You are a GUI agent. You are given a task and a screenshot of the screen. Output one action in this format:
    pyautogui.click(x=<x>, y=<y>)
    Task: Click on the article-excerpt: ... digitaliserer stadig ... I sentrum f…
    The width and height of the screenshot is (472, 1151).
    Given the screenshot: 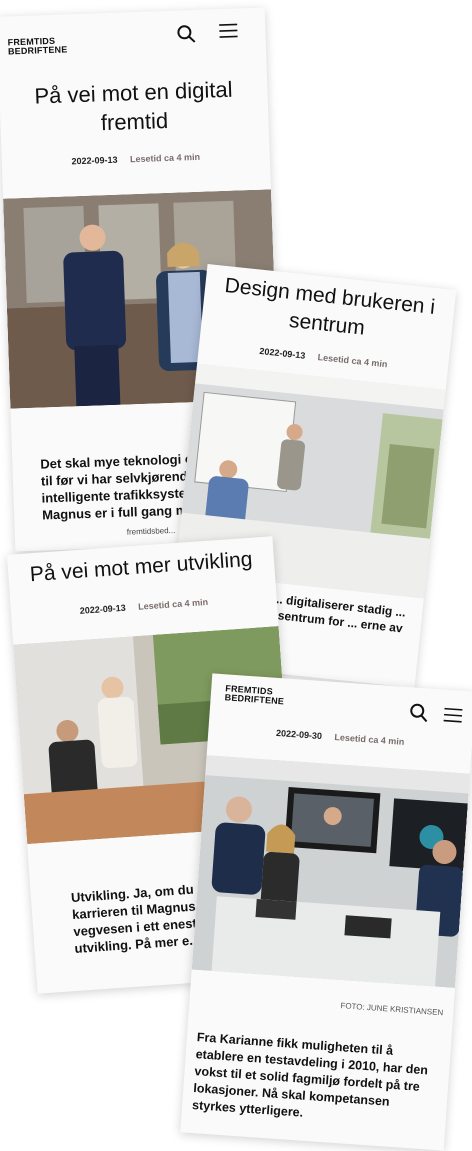 What is the action you would take?
    pyautogui.click(x=338, y=613)
    